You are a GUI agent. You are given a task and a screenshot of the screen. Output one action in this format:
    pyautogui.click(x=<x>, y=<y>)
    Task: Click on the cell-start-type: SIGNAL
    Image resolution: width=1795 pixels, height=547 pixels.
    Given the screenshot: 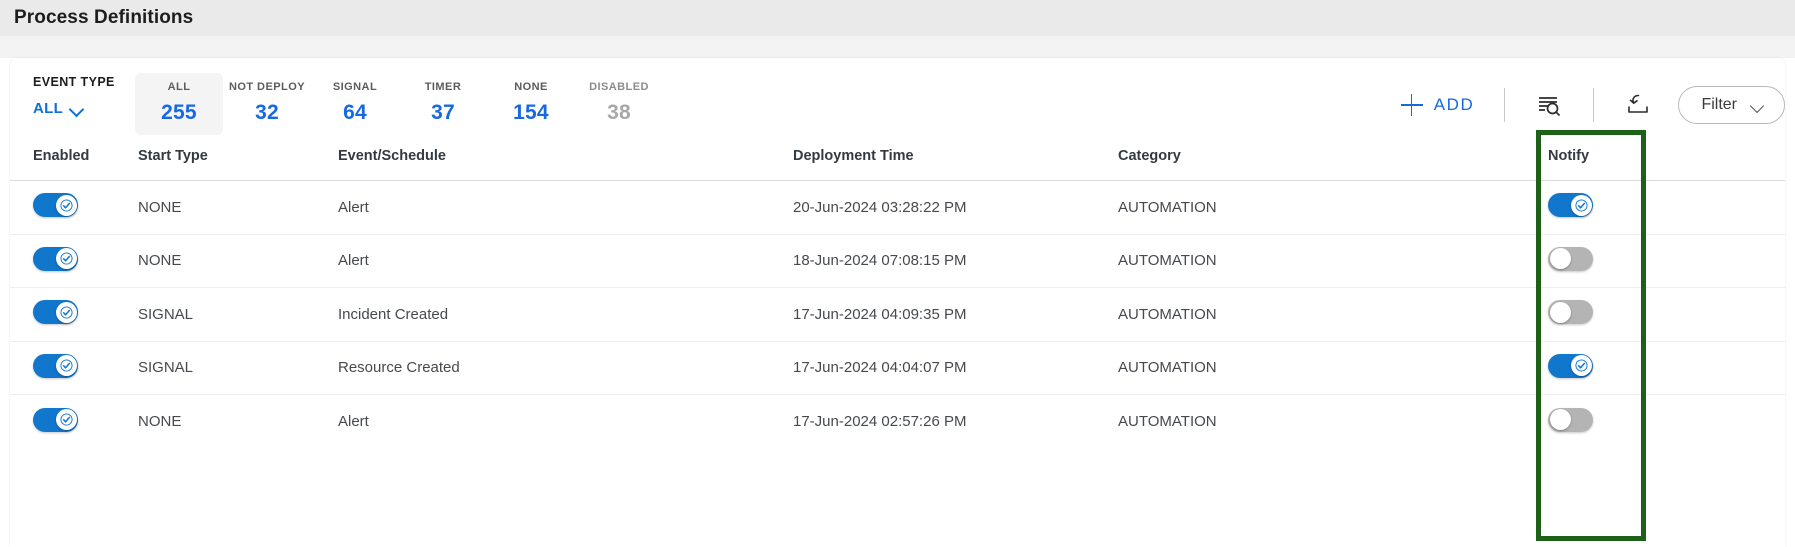 What is the action you would take?
    pyautogui.click(x=238, y=368)
    